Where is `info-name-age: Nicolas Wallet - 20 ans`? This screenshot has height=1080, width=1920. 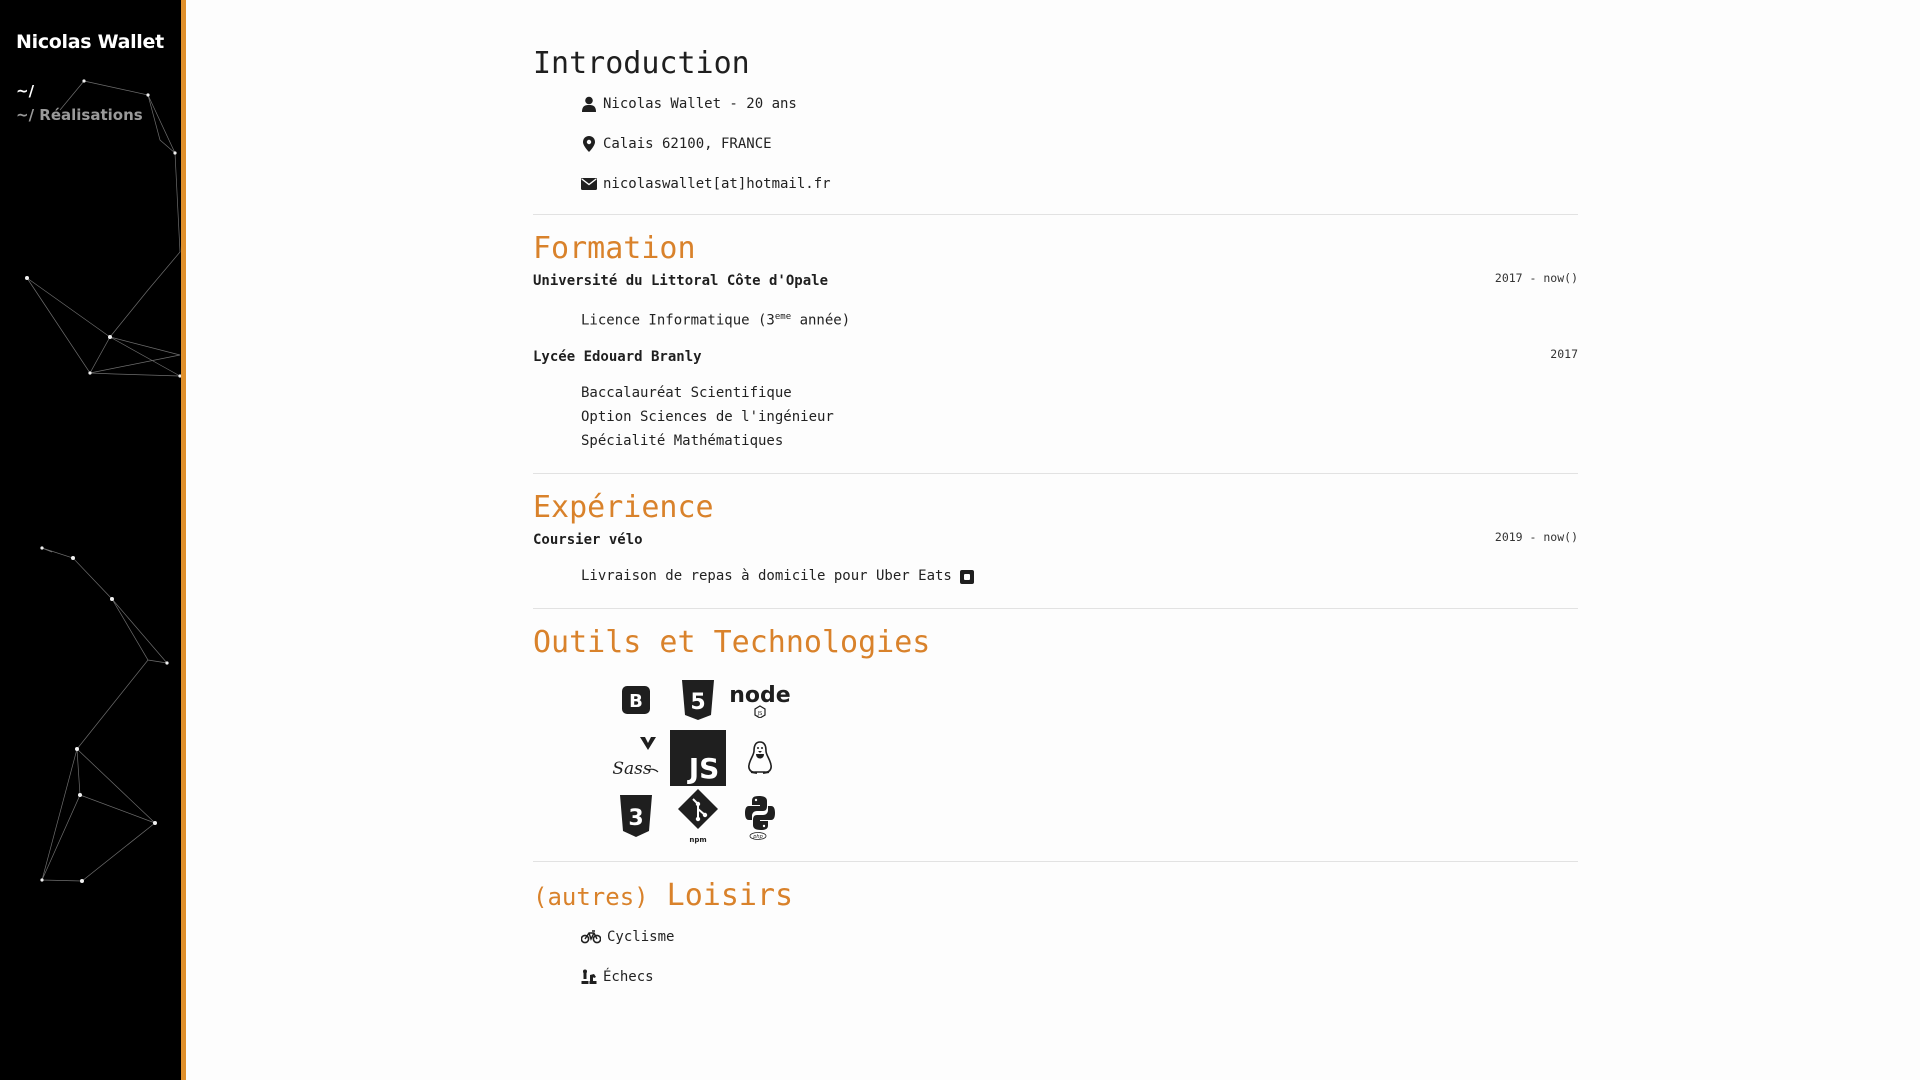
info-name-age: Nicolas Wallet - 20 ans is located at coordinates (1079, 104).